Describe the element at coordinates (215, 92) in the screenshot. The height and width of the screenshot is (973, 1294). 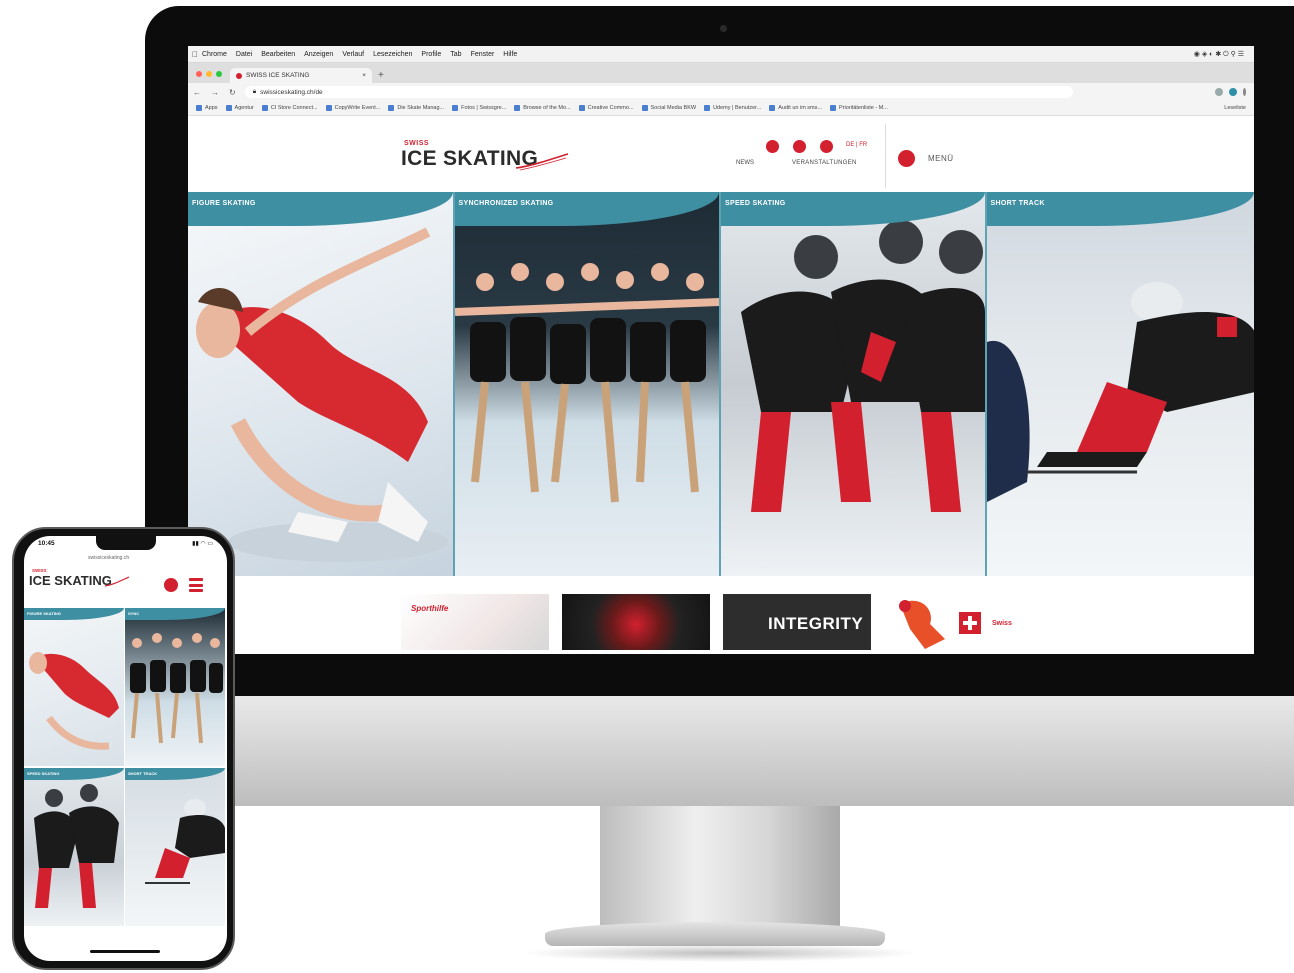
I see `forward-icon: →` at that location.